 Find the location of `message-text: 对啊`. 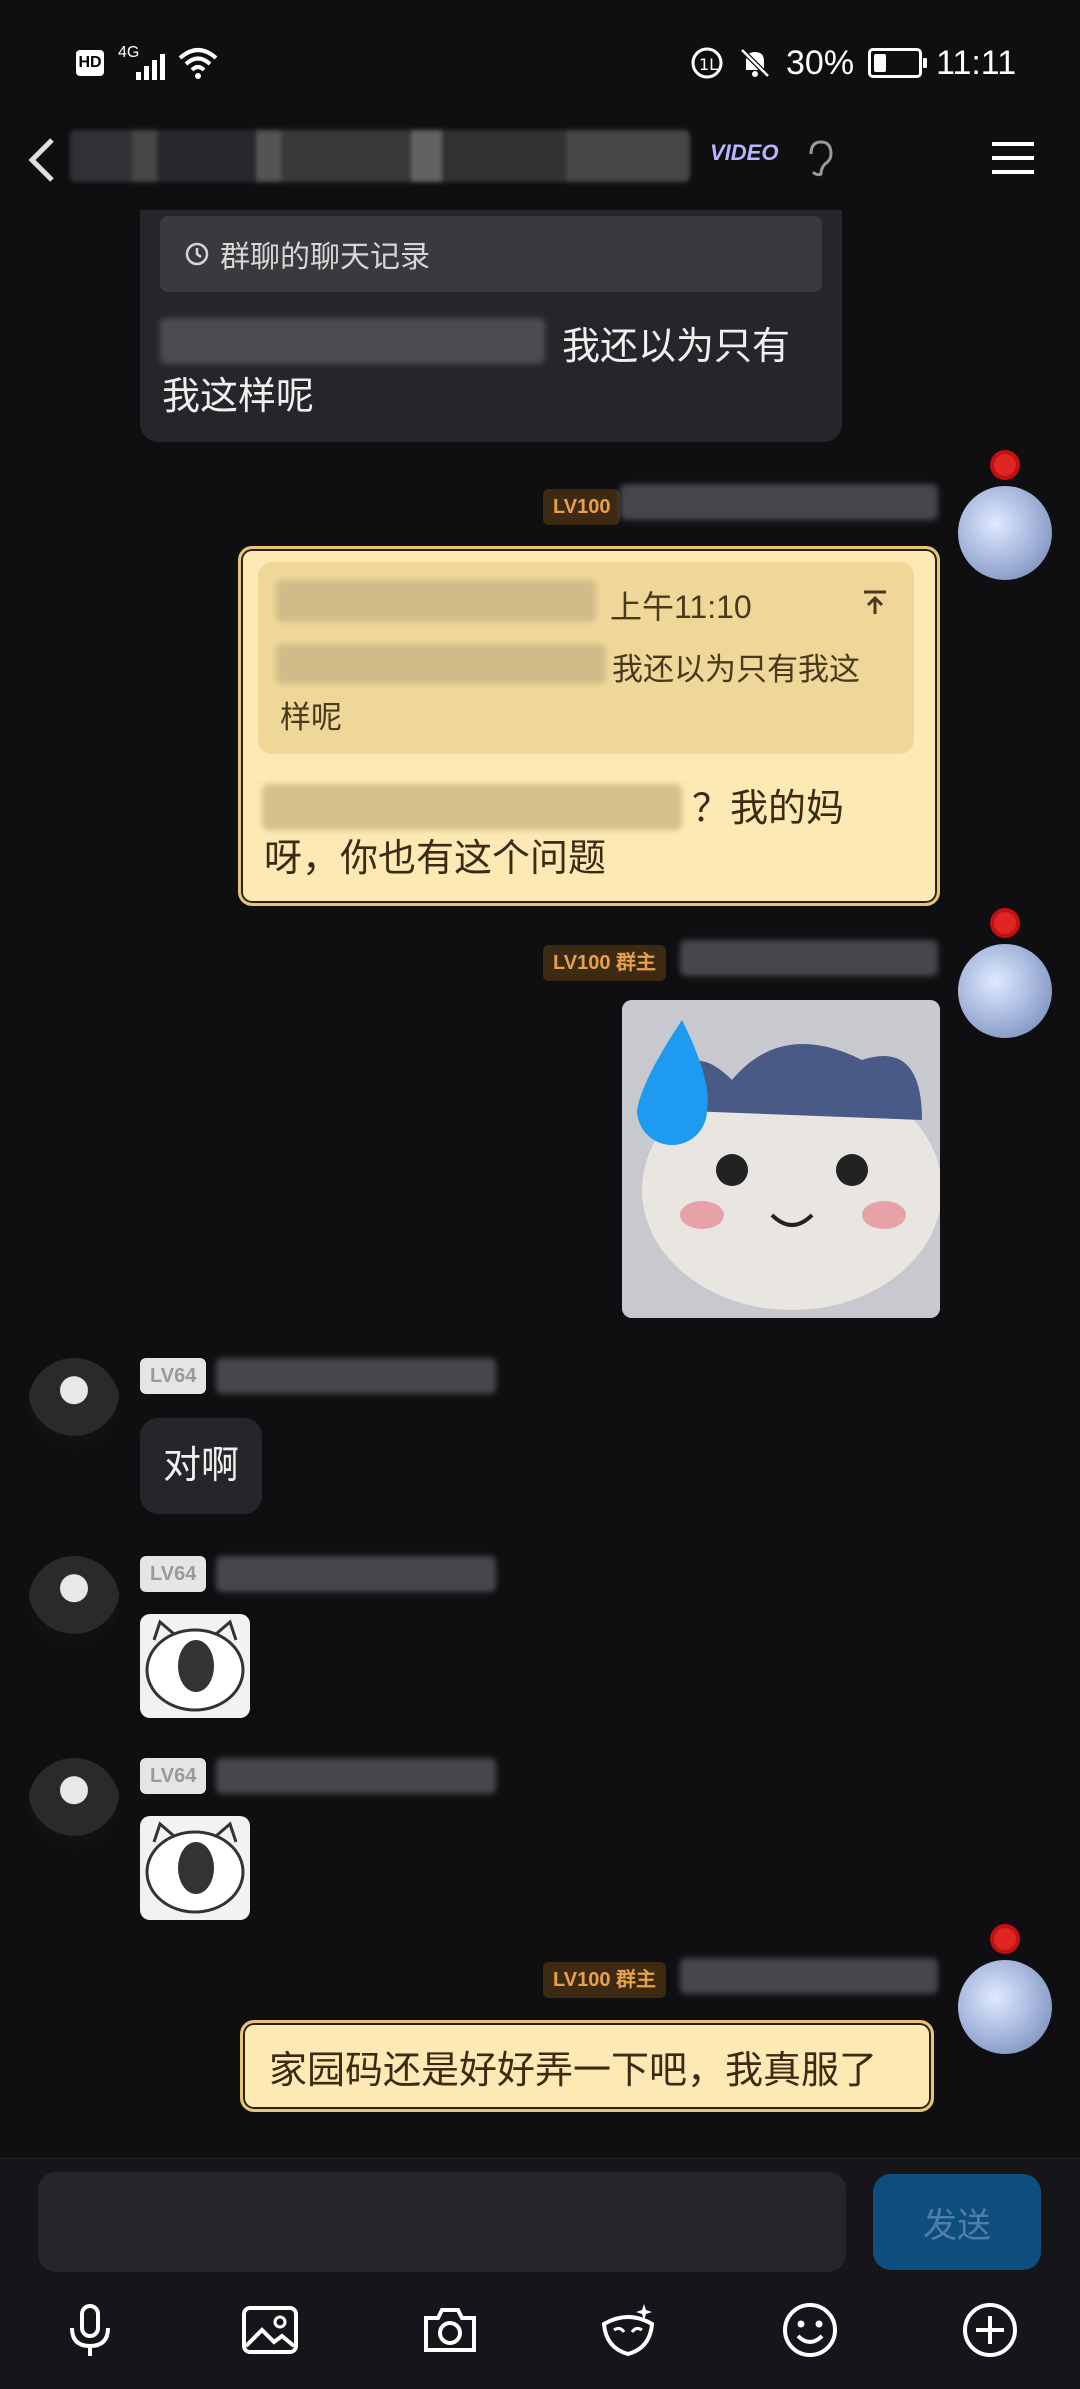

message-text: 对啊 is located at coordinates (200, 1466).